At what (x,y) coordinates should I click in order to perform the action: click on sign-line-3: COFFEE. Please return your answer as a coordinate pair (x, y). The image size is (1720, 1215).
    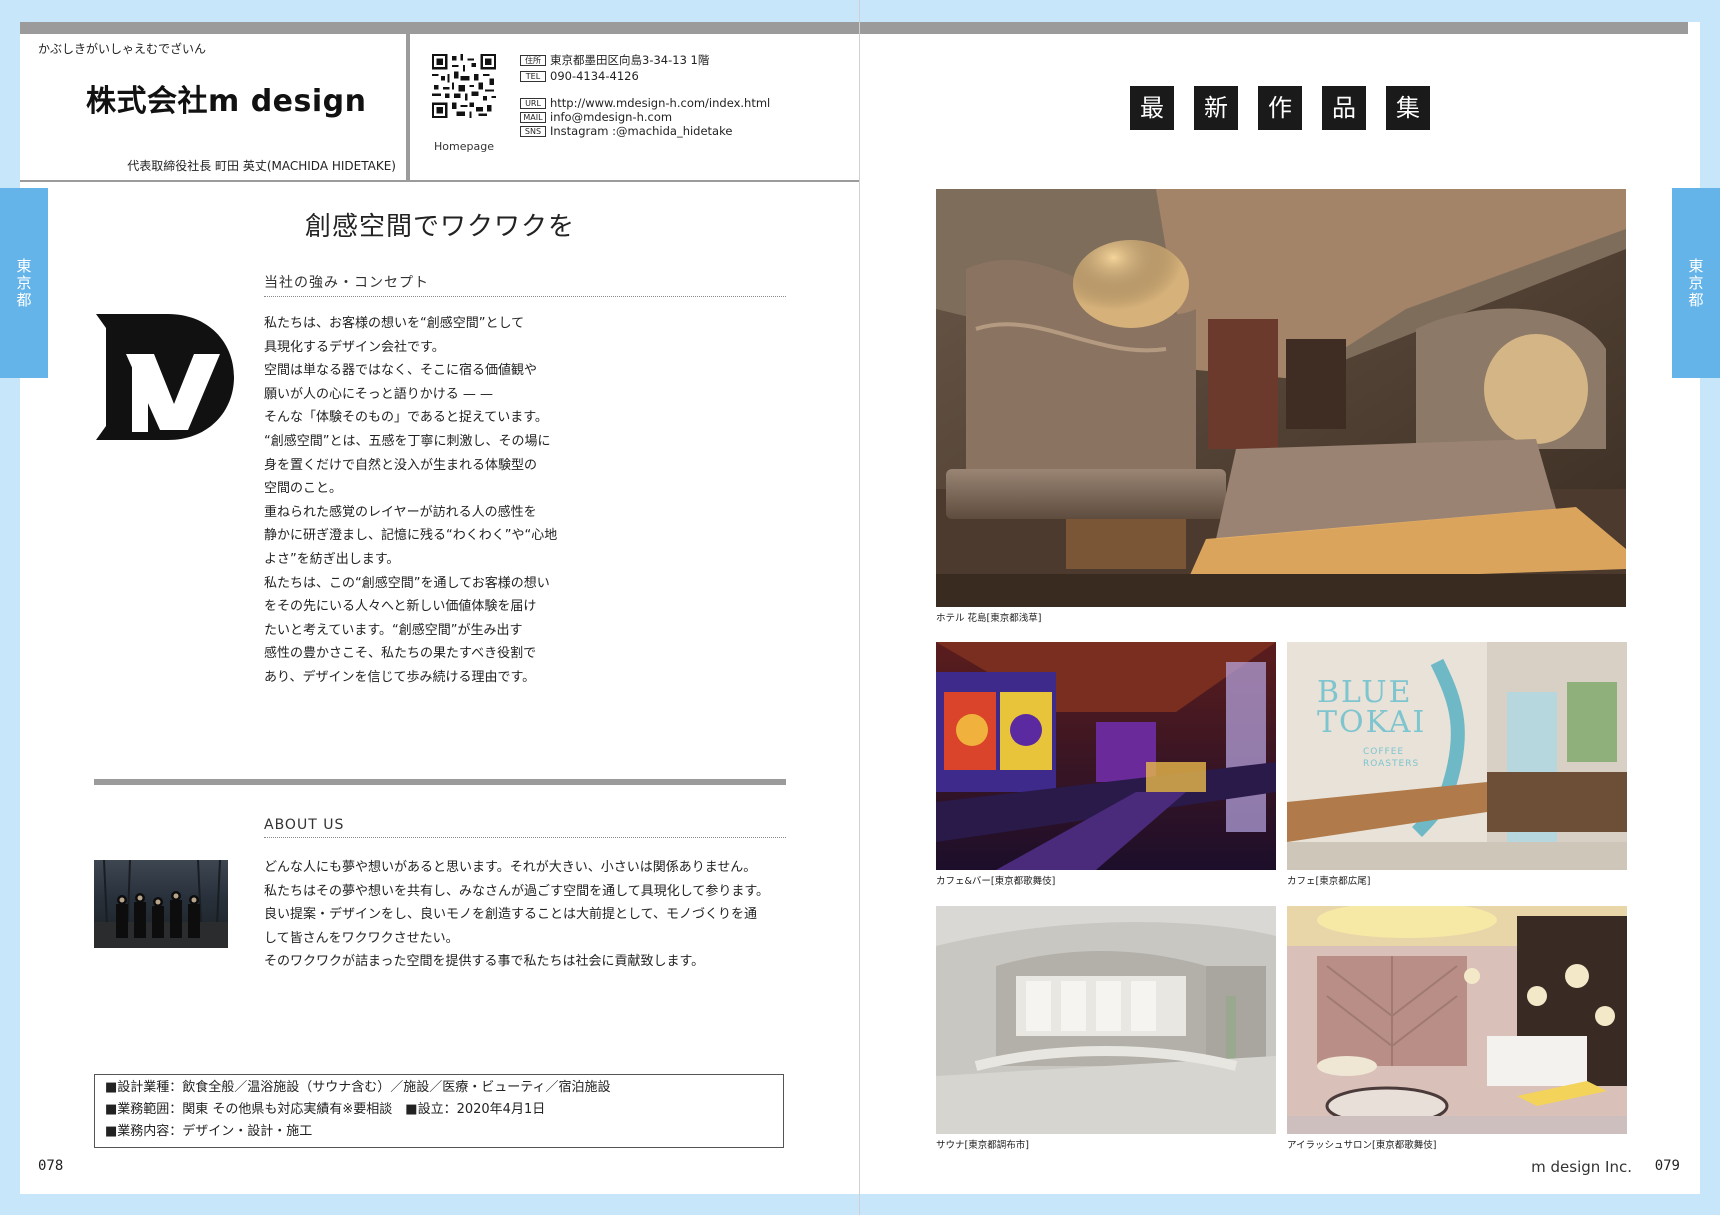
    Looking at the image, I should click on (1384, 752).